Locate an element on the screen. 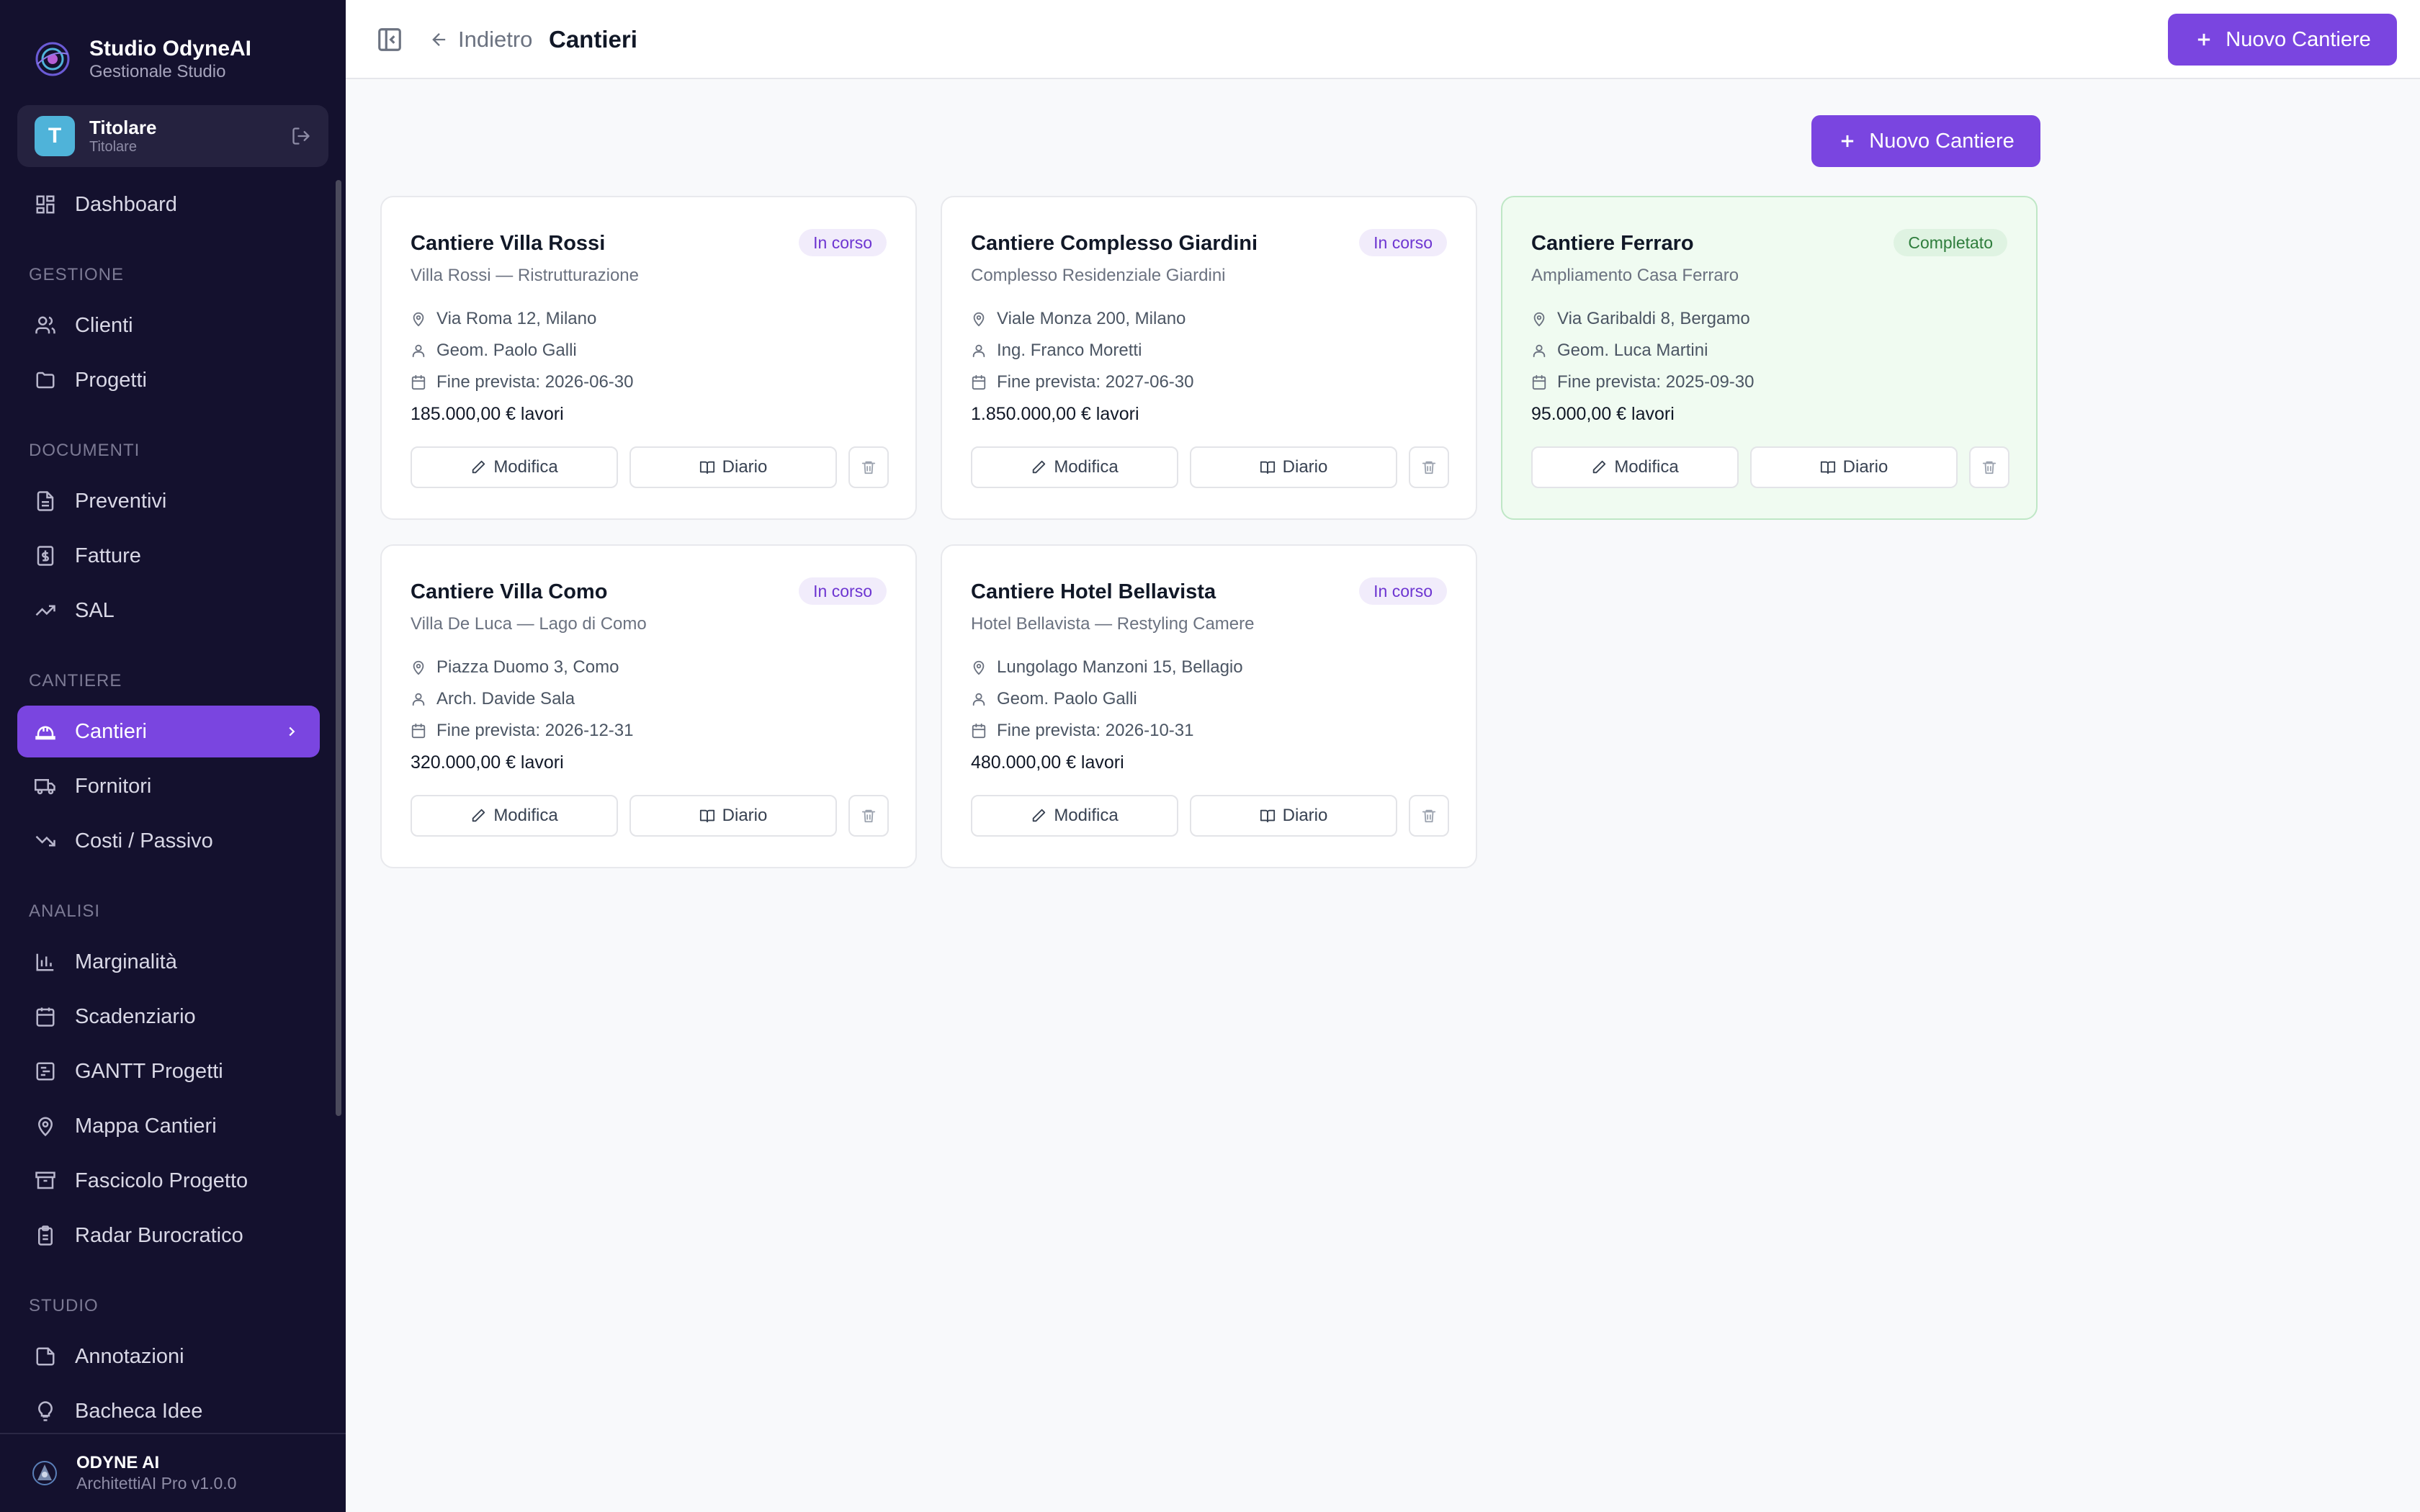 The width and height of the screenshot is (2420, 1512). lightbulb-icon is located at coordinates (45, 1411).